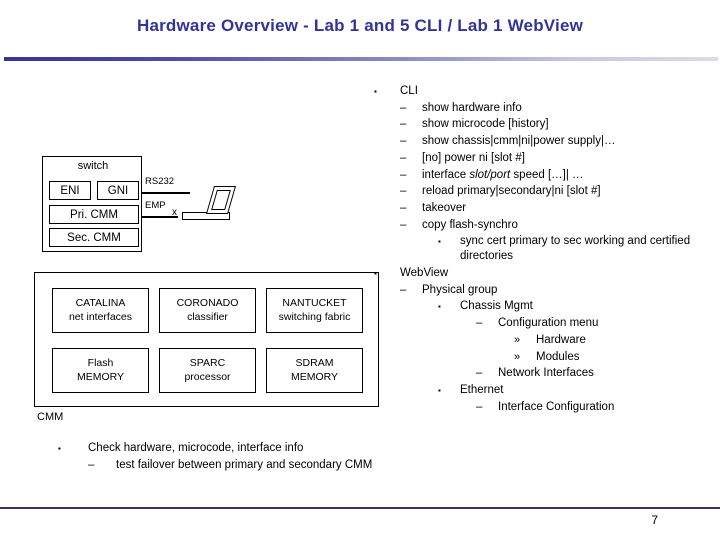  Describe the element at coordinates (166, 193) in the screenshot. I see `rs232-cable-line` at that location.